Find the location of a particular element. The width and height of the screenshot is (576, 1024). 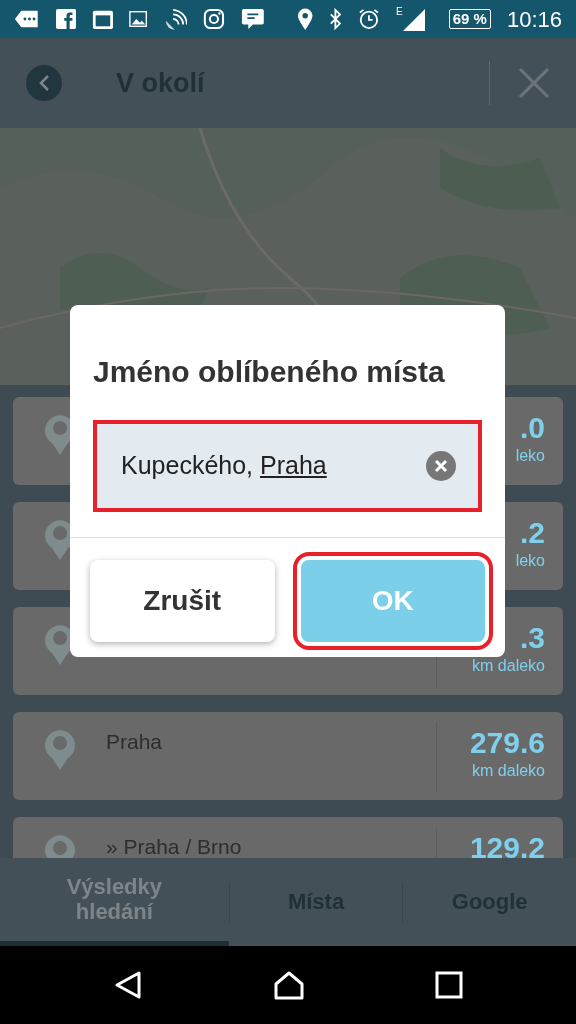

distance-value: 279.6 is located at coordinates (506, 742).